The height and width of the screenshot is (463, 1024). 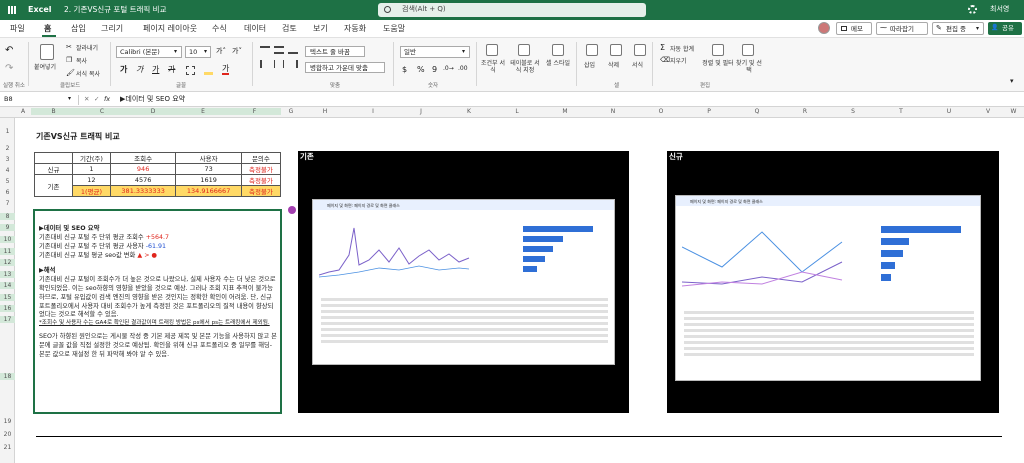 What do you see at coordinates (198, 52) in the screenshot?
I see `font-size-select: 10 ▾` at bounding box center [198, 52].